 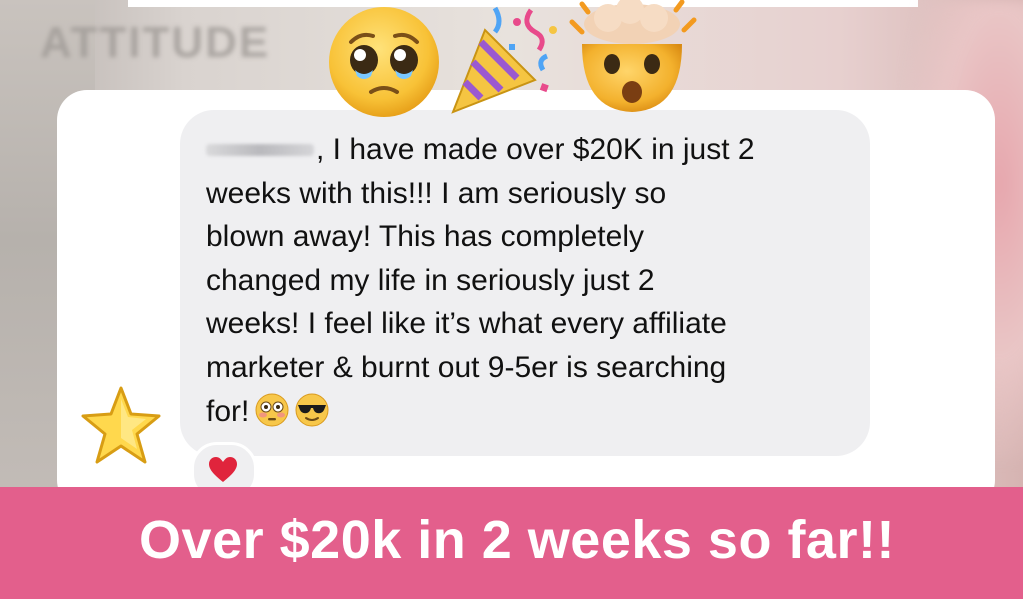 What do you see at coordinates (430, 280) in the screenshot?
I see `message-line-4: changed my life in seriously just 2` at bounding box center [430, 280].